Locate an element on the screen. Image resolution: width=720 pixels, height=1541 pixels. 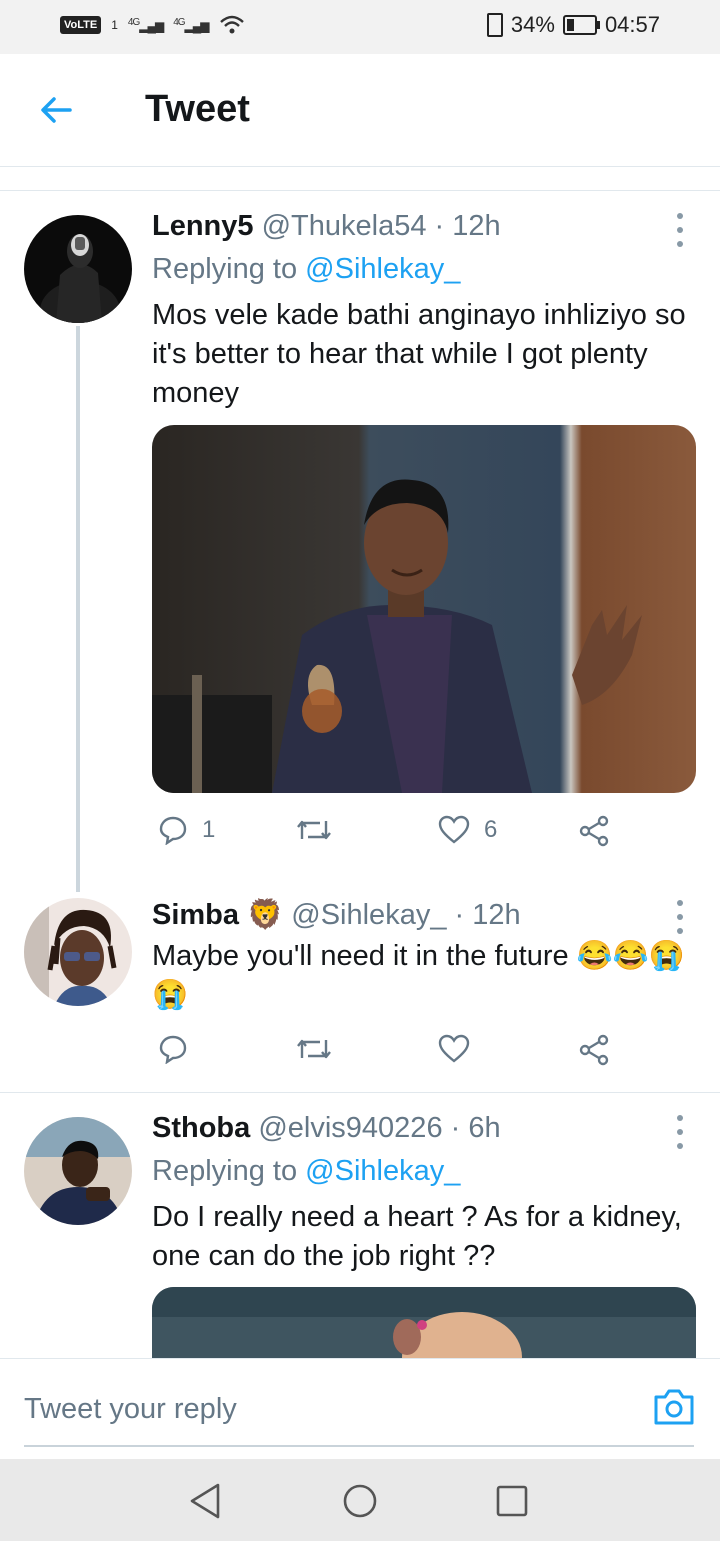
back-arrow-icon is located at coordinates (56, 110).